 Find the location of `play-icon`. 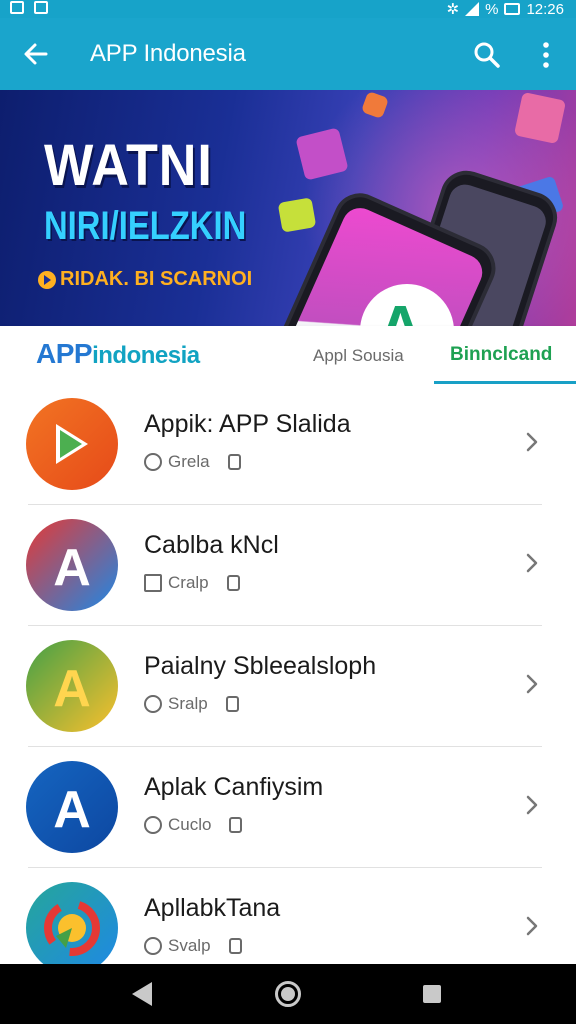

play-icon is located at coordinates (47, 279).